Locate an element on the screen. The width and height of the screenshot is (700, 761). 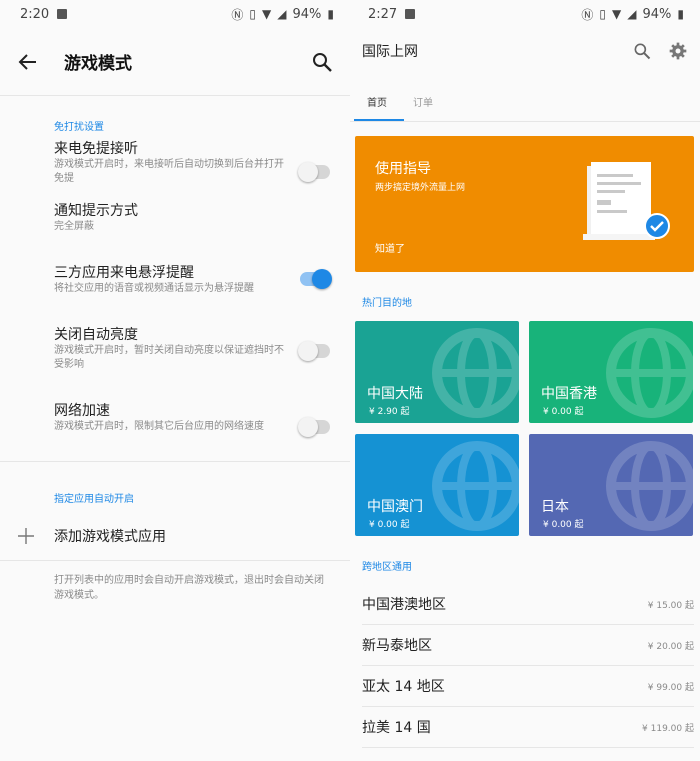
tile-name: 日本 is located at coordinates (555, 507).